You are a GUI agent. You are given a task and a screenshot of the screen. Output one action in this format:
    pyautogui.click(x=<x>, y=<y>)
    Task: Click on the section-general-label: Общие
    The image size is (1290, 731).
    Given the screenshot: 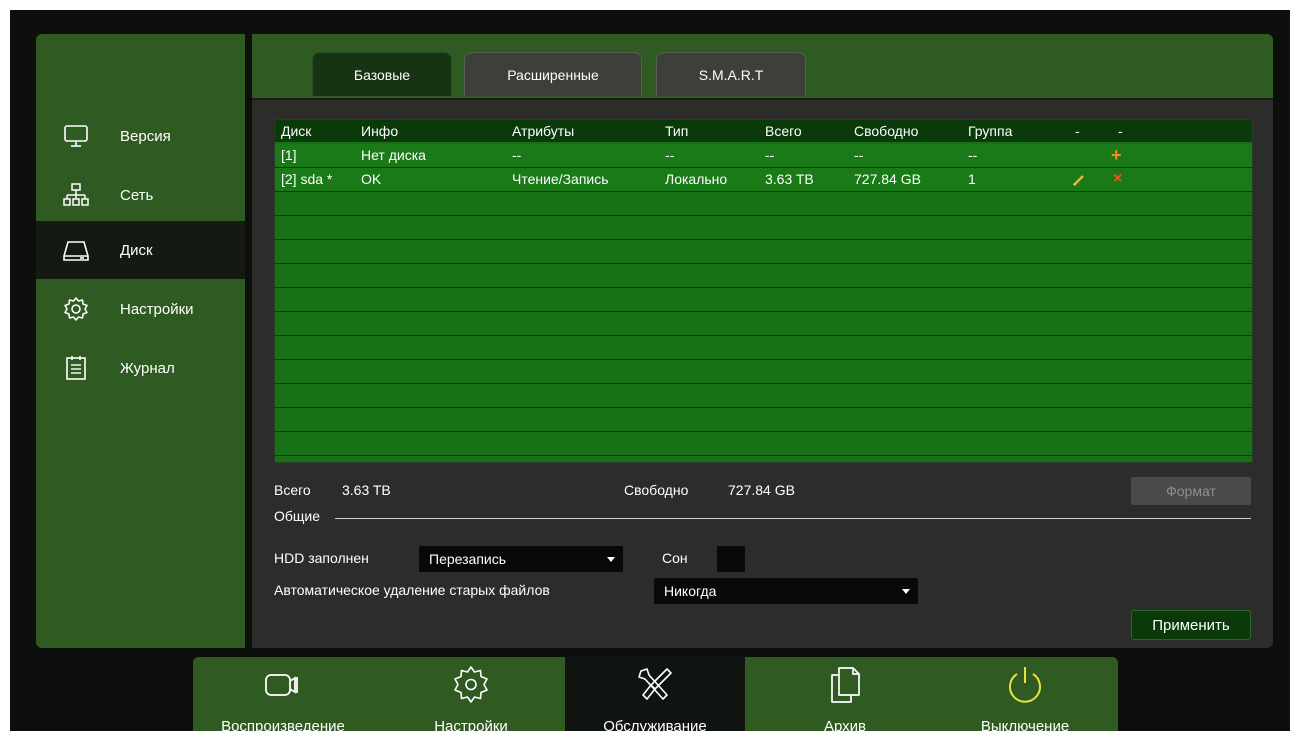 What is the action you would take?
    pyautogui.click(x=297, y=516)
    